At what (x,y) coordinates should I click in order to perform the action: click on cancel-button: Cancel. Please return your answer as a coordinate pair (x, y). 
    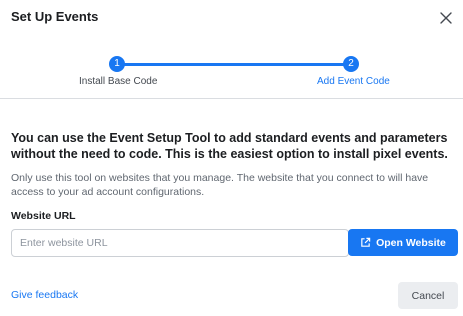
    Looking at the image, I should click on (428, 295).